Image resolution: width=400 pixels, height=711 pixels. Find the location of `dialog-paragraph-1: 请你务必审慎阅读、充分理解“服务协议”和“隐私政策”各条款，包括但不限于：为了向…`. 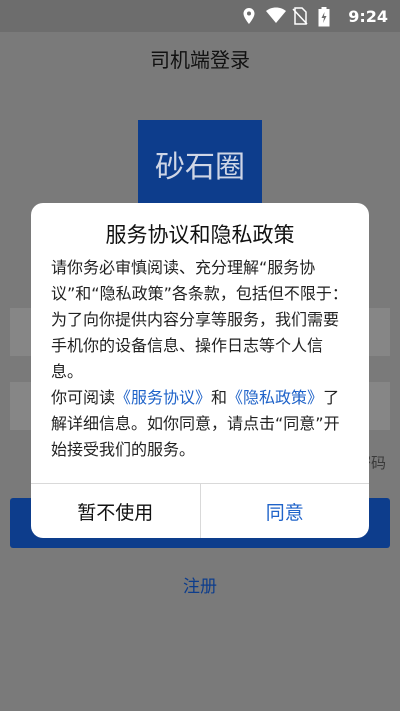

dialog-paragraph-1: 请你务必审慎阅读、充分理解“服务协议”和“隐私政策”各条款，包括但不限于：为了向… is located at coordinates (199, 319).